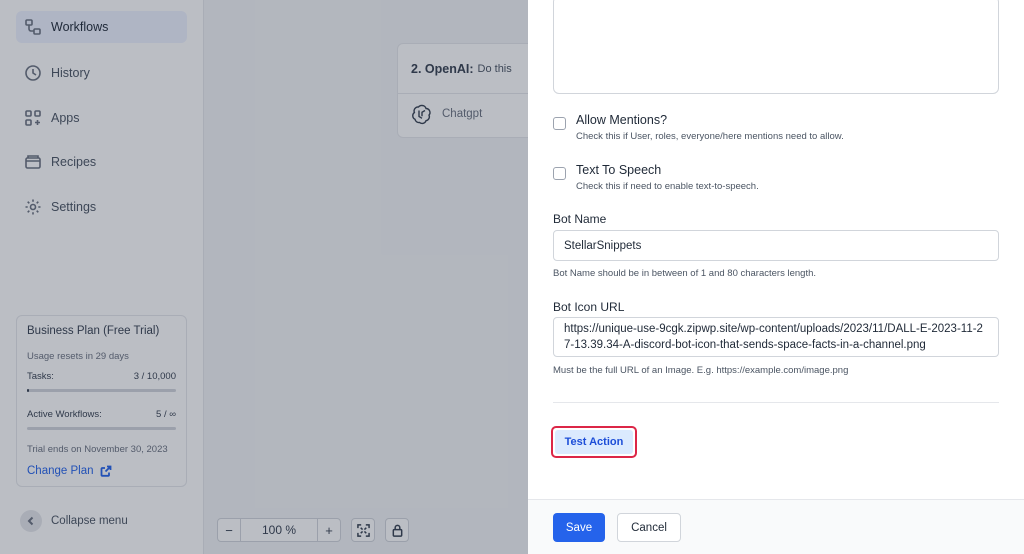 The height and width of the screenshot is (554, 1024). I want to click on save-button: Save, so click(579, 527).